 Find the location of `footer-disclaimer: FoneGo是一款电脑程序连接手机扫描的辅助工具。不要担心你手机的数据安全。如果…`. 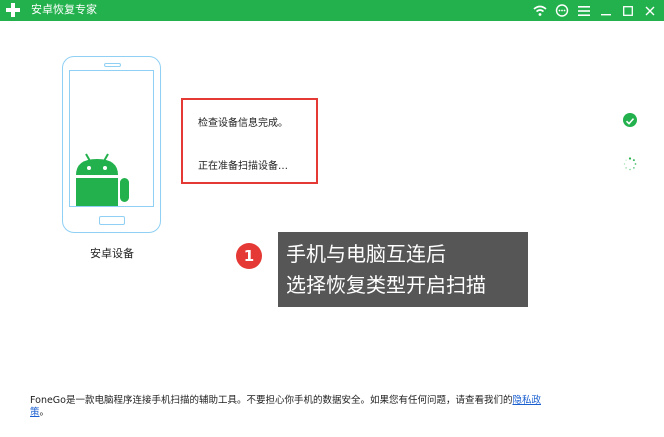

footer-disclaimer: FoneGo是一款电脑程序连接手机扫描的辅助工具。不要担心你手机的数据安全。如果… is located at coordinates (330, 407).